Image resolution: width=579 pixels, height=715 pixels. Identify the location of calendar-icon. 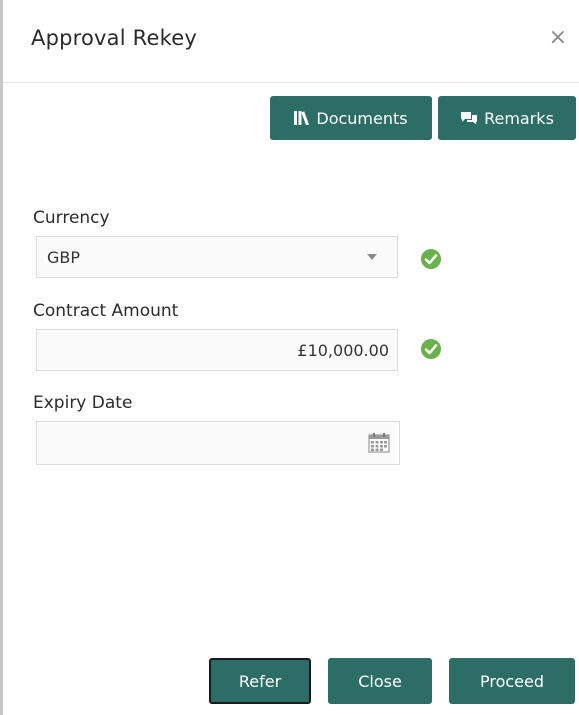
(379, 443).